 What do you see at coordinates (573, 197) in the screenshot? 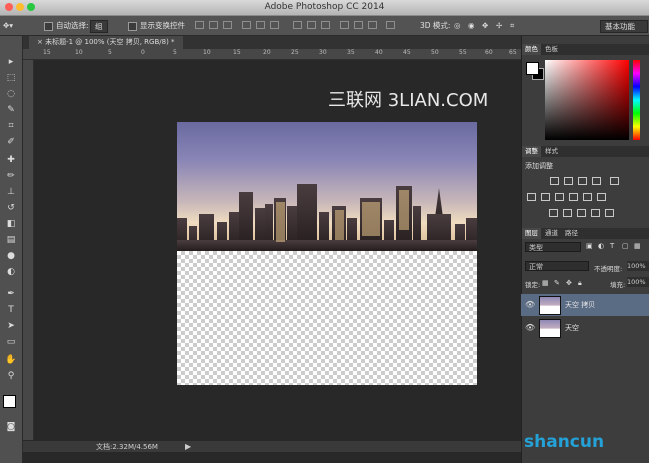
I see `photo-filter-icon` at bounding box center [573, 197].